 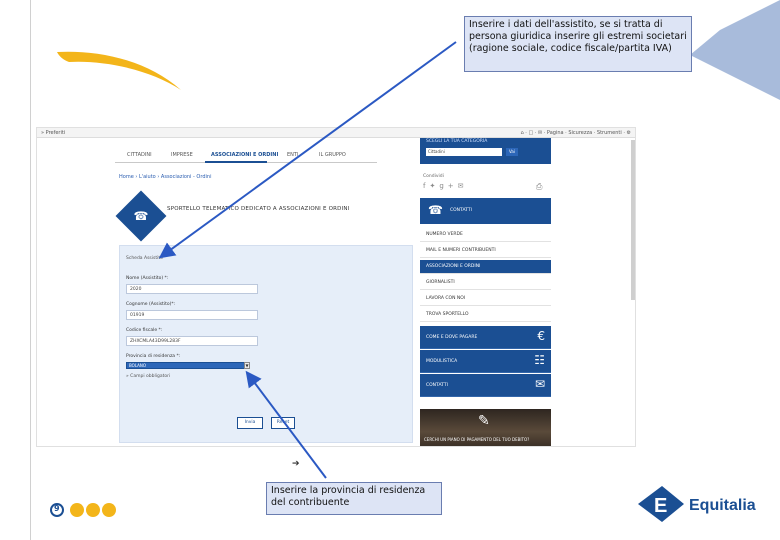 I want to click on page-number-badge: 9, so click(x=57, y=510).